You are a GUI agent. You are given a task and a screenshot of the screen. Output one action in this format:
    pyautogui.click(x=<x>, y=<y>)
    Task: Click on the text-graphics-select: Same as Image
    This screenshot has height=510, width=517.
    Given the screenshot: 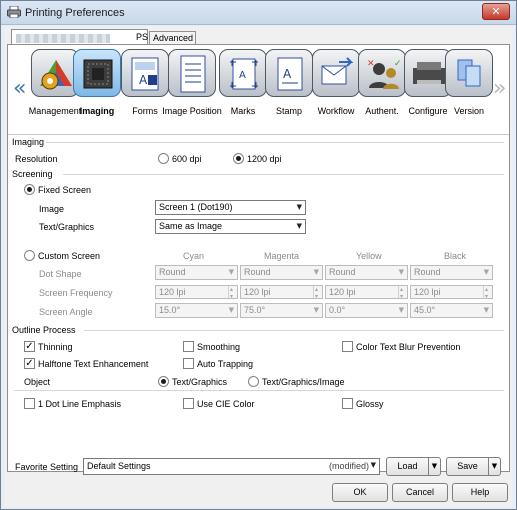 What is the action you would take?
    pyautogui.click(x=230, y=226)
    